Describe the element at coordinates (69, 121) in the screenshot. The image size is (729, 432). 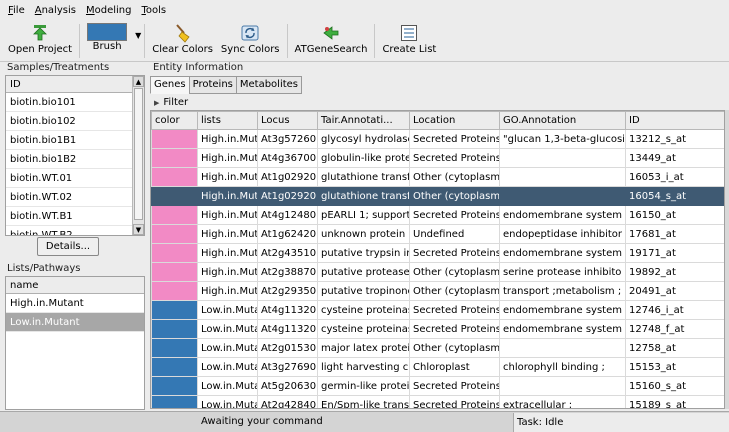
I see `sample-item: biotin.bio102` at that location.